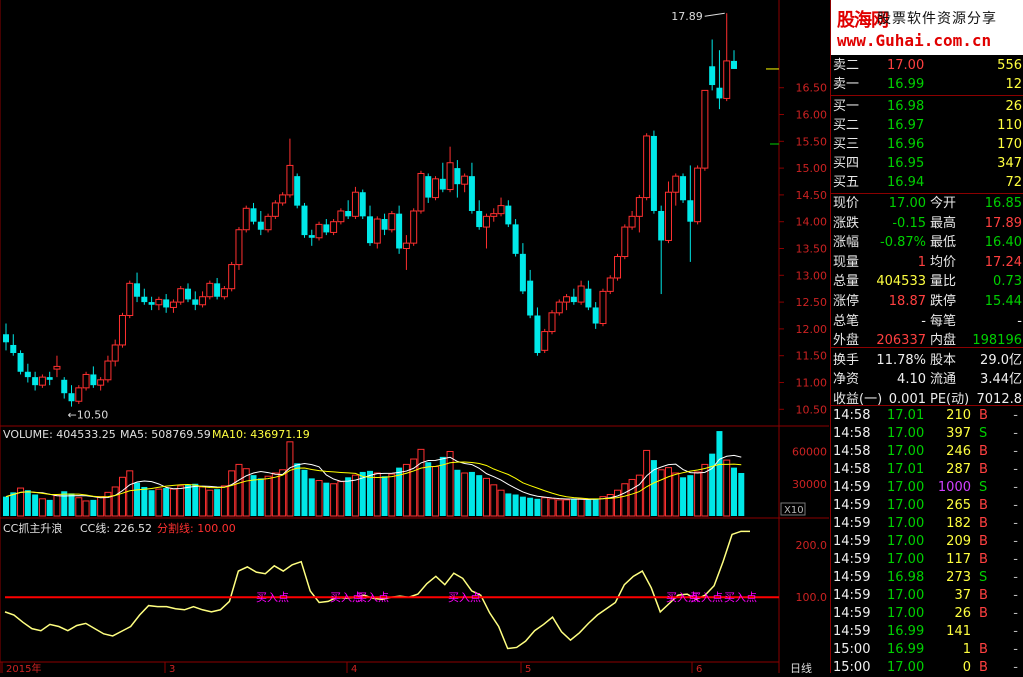 This screenshot has height=677, width=1023. I want to click on price-tick-label: 11.50, so click(812, 356).